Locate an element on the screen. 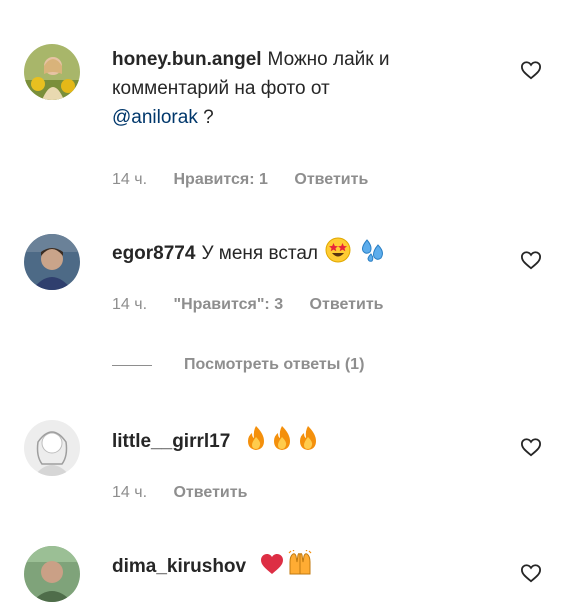  view-replies-label: Посмотреть ответы (1) is located at coordinates (274, 364).